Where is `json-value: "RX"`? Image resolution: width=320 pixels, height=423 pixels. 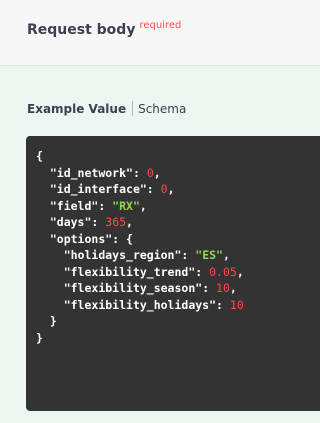 json-value: "RX" is located at coordinates (126, 205).